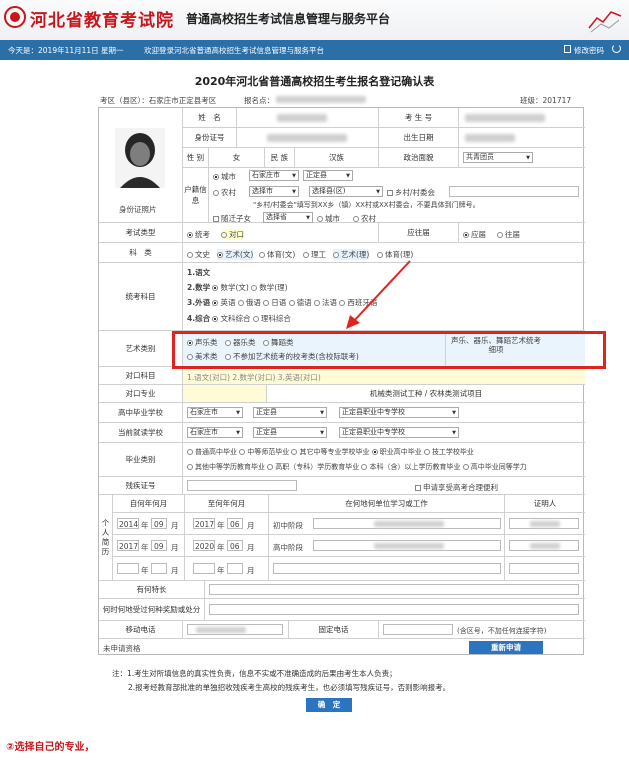  What do you see at coordinates (308, 138) in the screenshot?
I see `id-value-cell` at bounding box center [308, 138].